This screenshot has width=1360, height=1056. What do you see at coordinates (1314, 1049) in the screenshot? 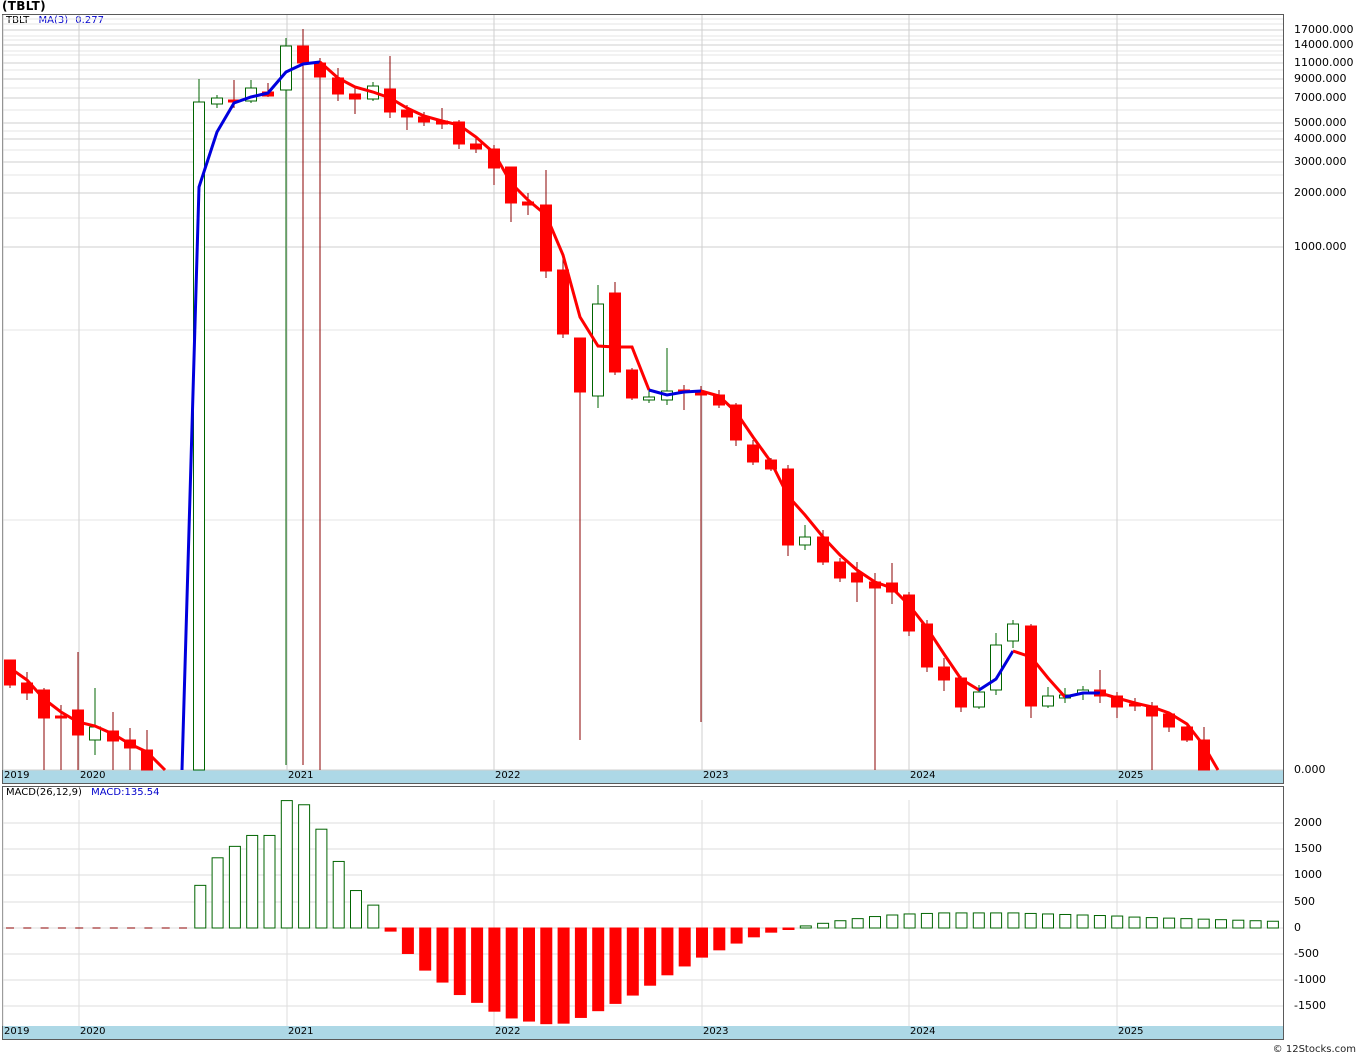
I see `copyright: © 12Stocks.com` at bounding box center [1314, 1049].